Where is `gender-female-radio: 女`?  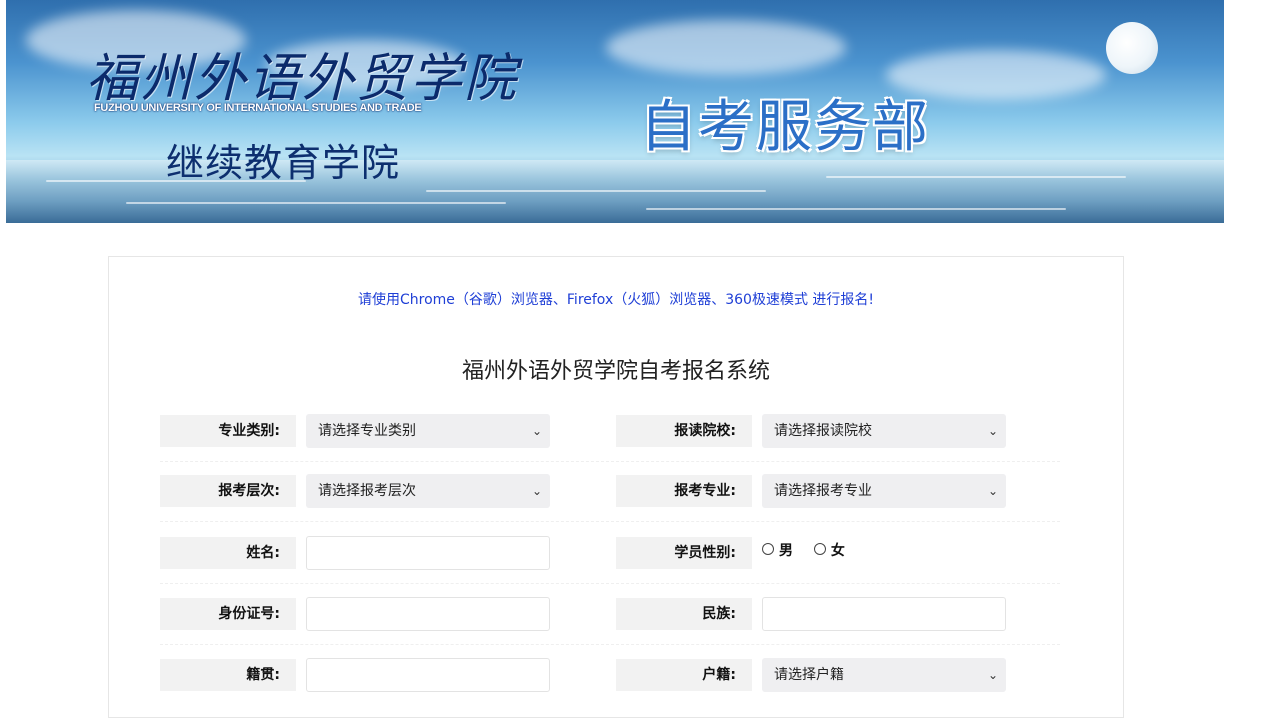
gender-female-radio: 女 is located at coordinates (829, 551).